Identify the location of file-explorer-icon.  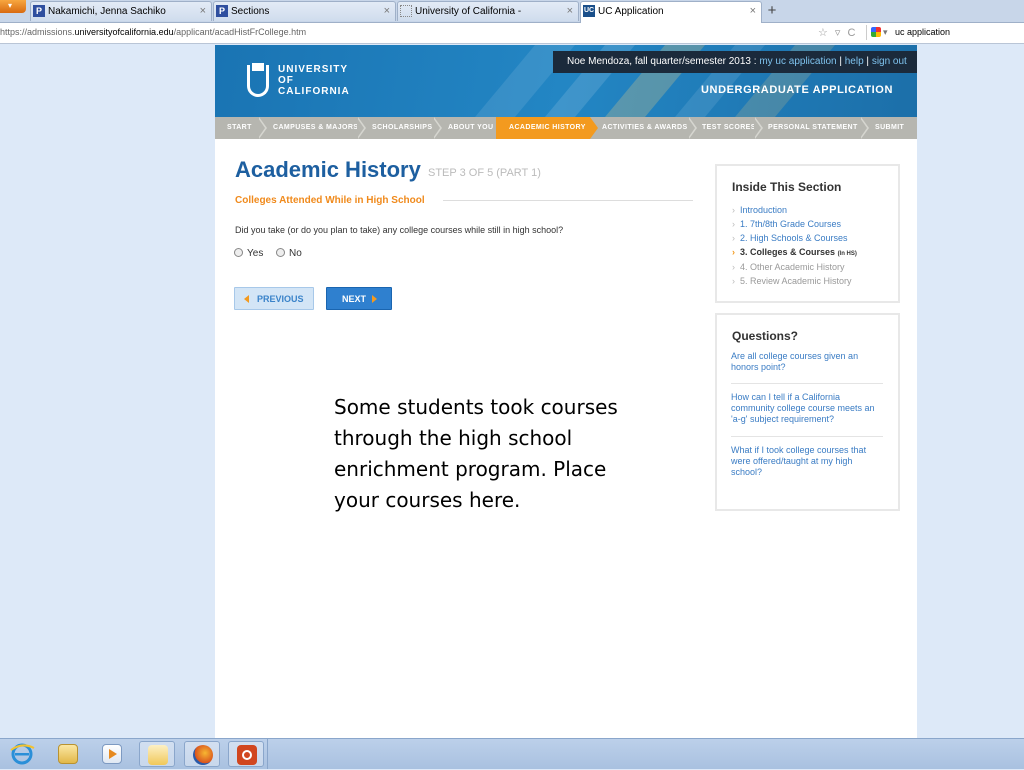
(68, 754).